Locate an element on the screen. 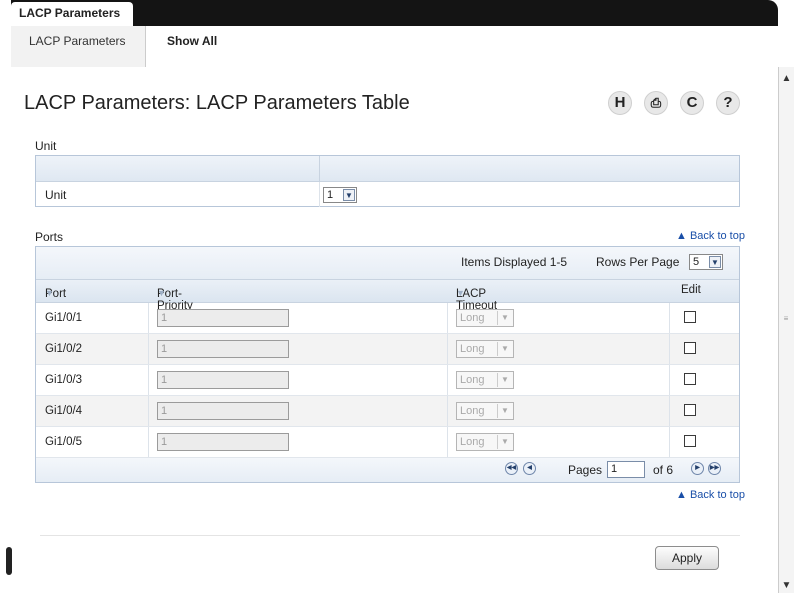 Image resolution: width=794 pixels, height=593 pixels. scroll-grip-icon: ≡ is located at coordinates (786, 319).